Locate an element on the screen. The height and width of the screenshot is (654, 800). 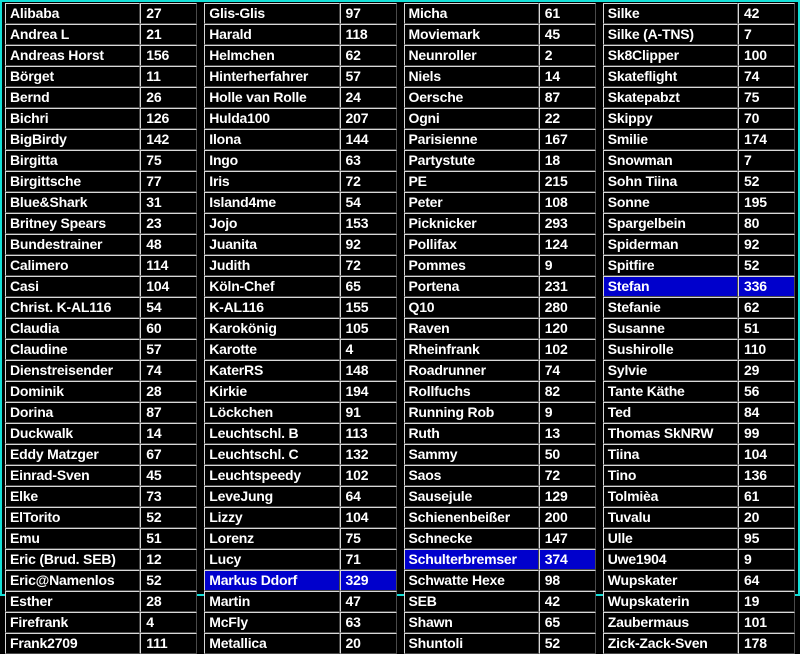
player-name-cell: Lorenz is located at coordinates (272, 538).